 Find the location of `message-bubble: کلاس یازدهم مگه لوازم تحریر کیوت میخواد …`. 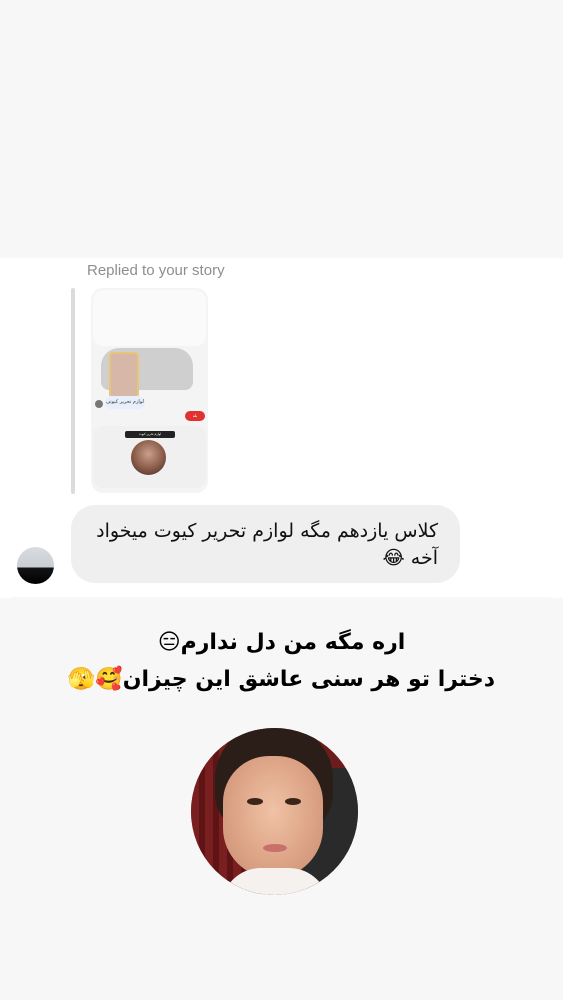

message-bubble: کلاس یازدهم مگه لوازم تحریر کیوت میخواد … is located at coordinates (265, 544).